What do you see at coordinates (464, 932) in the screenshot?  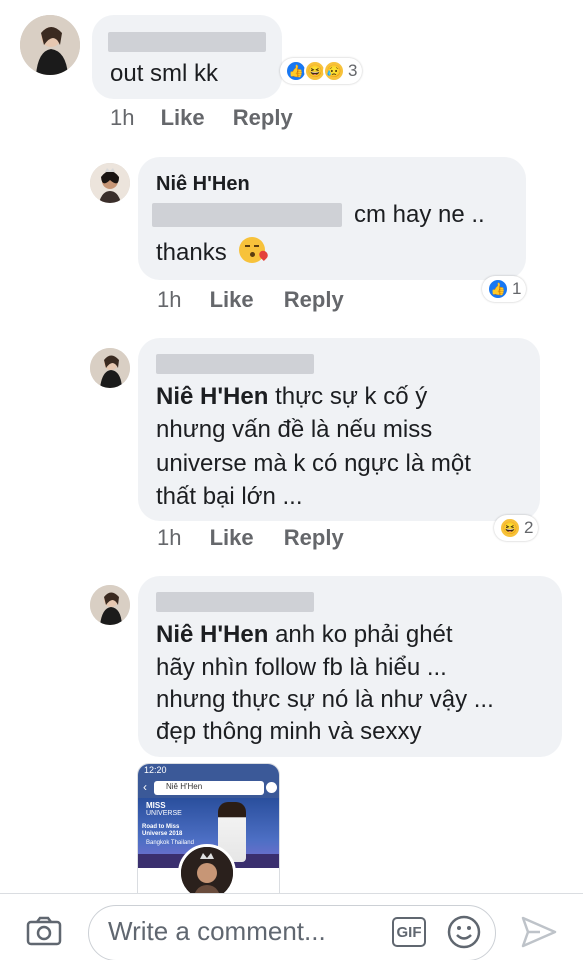 I see `emoji-icon` at bounding box center [464, 932].